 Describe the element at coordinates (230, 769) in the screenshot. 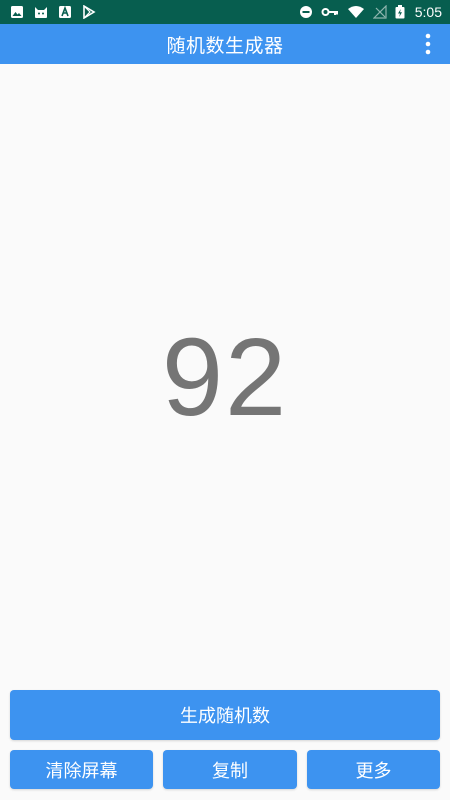

I see `copy-button: 复制` at that location.